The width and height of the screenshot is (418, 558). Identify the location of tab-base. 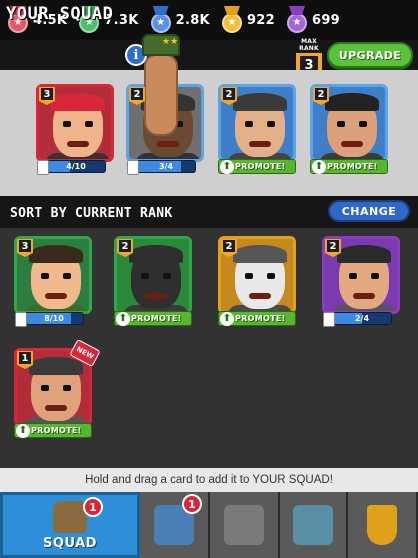
(245, 525).